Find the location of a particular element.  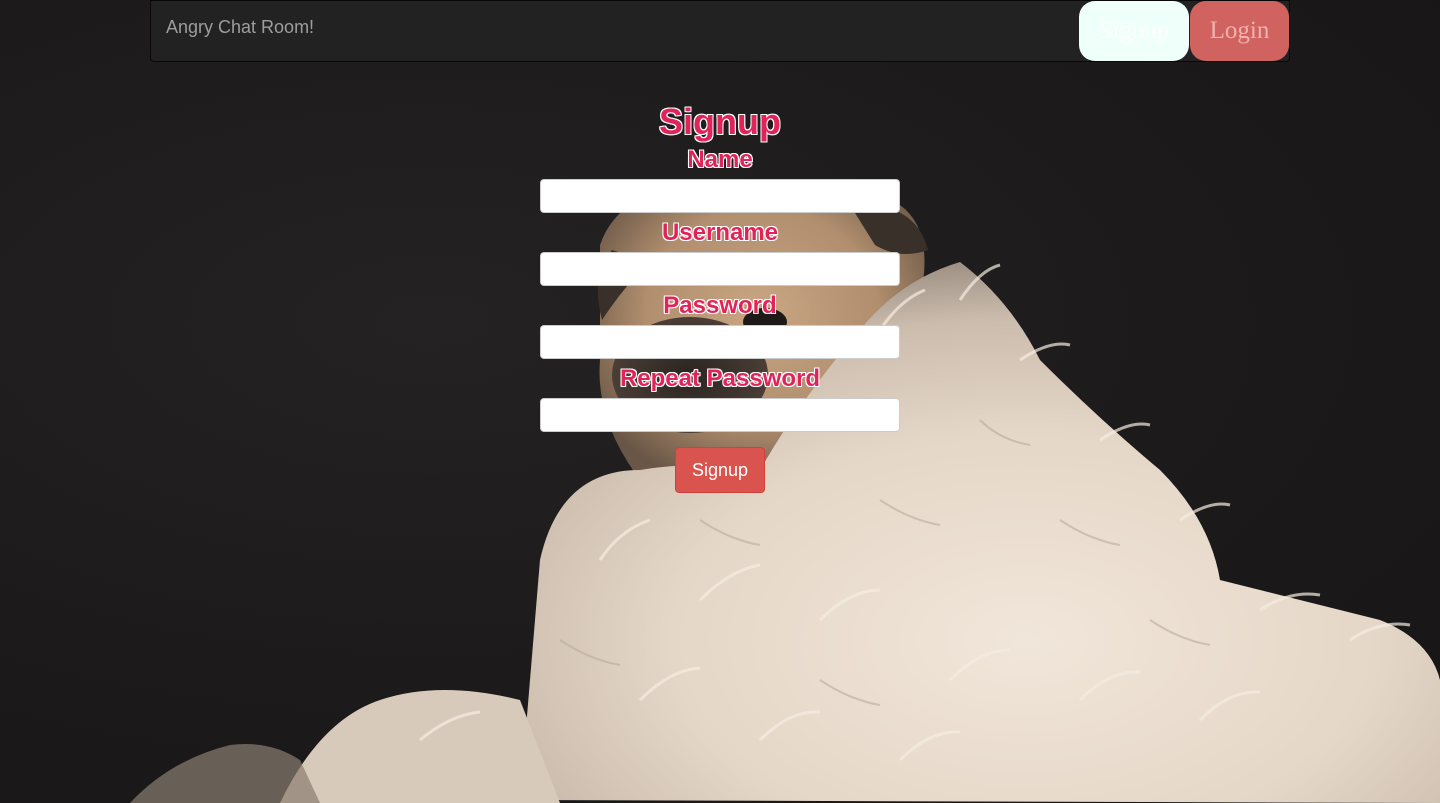

username-label: Username is located at coordinates (720, 232).